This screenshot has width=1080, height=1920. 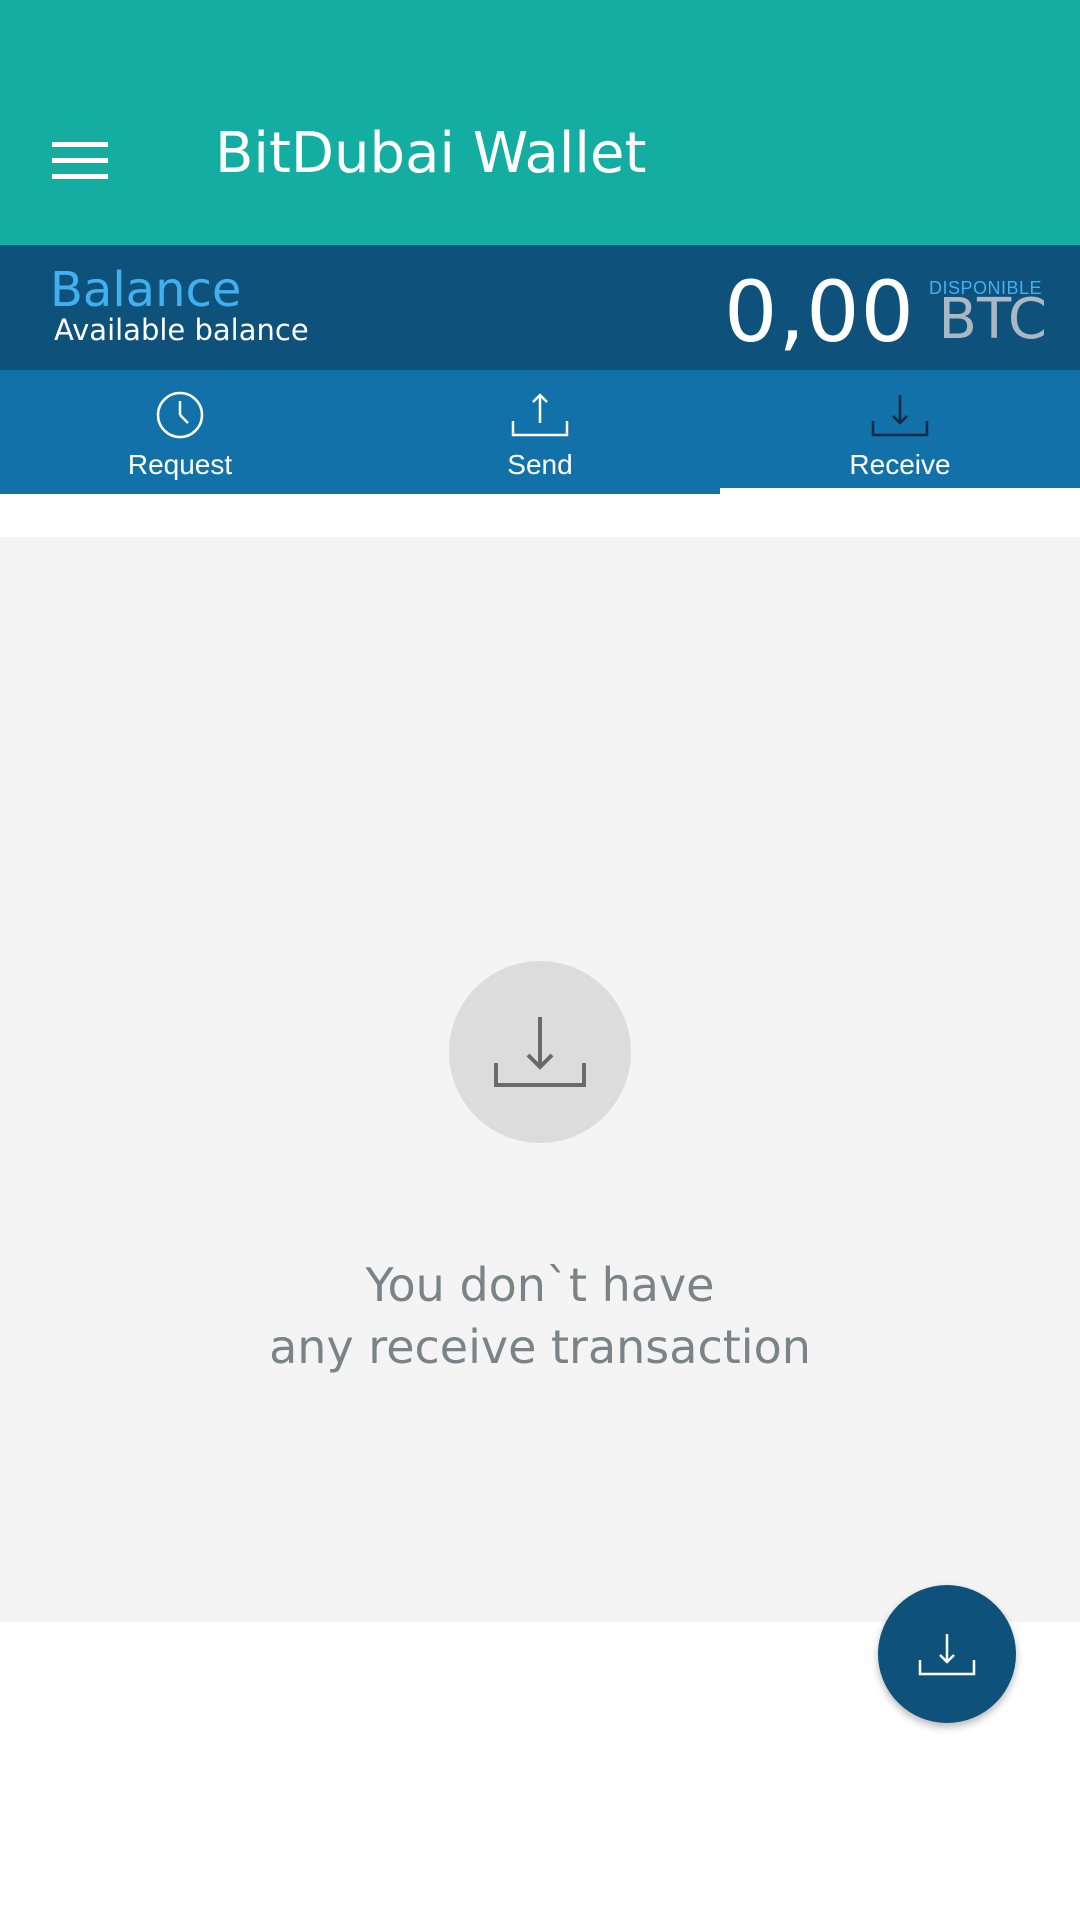 I want to click on hamburger-menu-icon, so click(x=80, y=160).